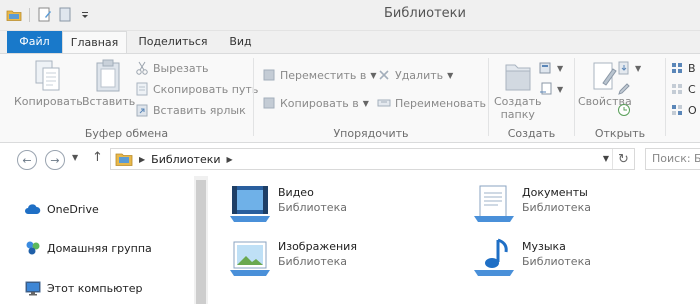  I want to click on library-item-pictures: Изображения Библиотека, so click(292, 258).